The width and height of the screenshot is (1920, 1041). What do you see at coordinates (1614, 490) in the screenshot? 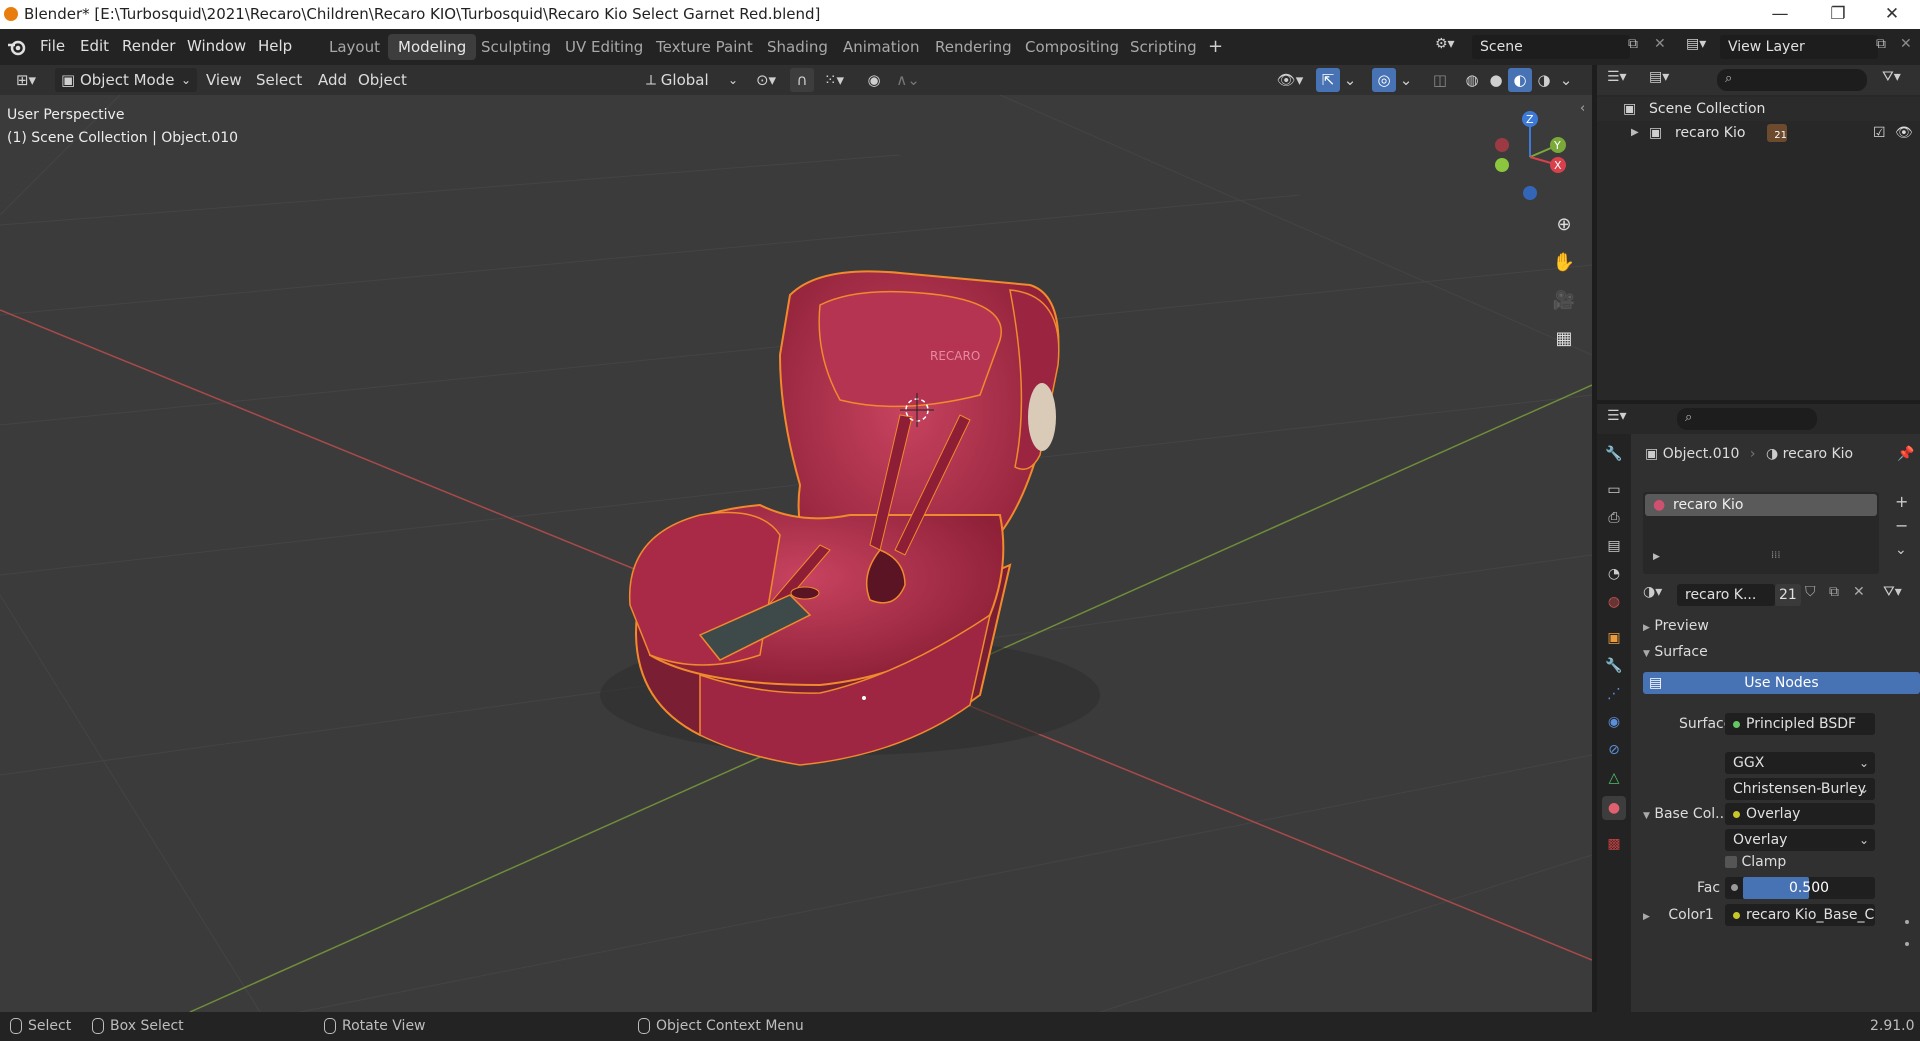
I see `render-tab-icon: ▭` at bounding box center [1614, 490].